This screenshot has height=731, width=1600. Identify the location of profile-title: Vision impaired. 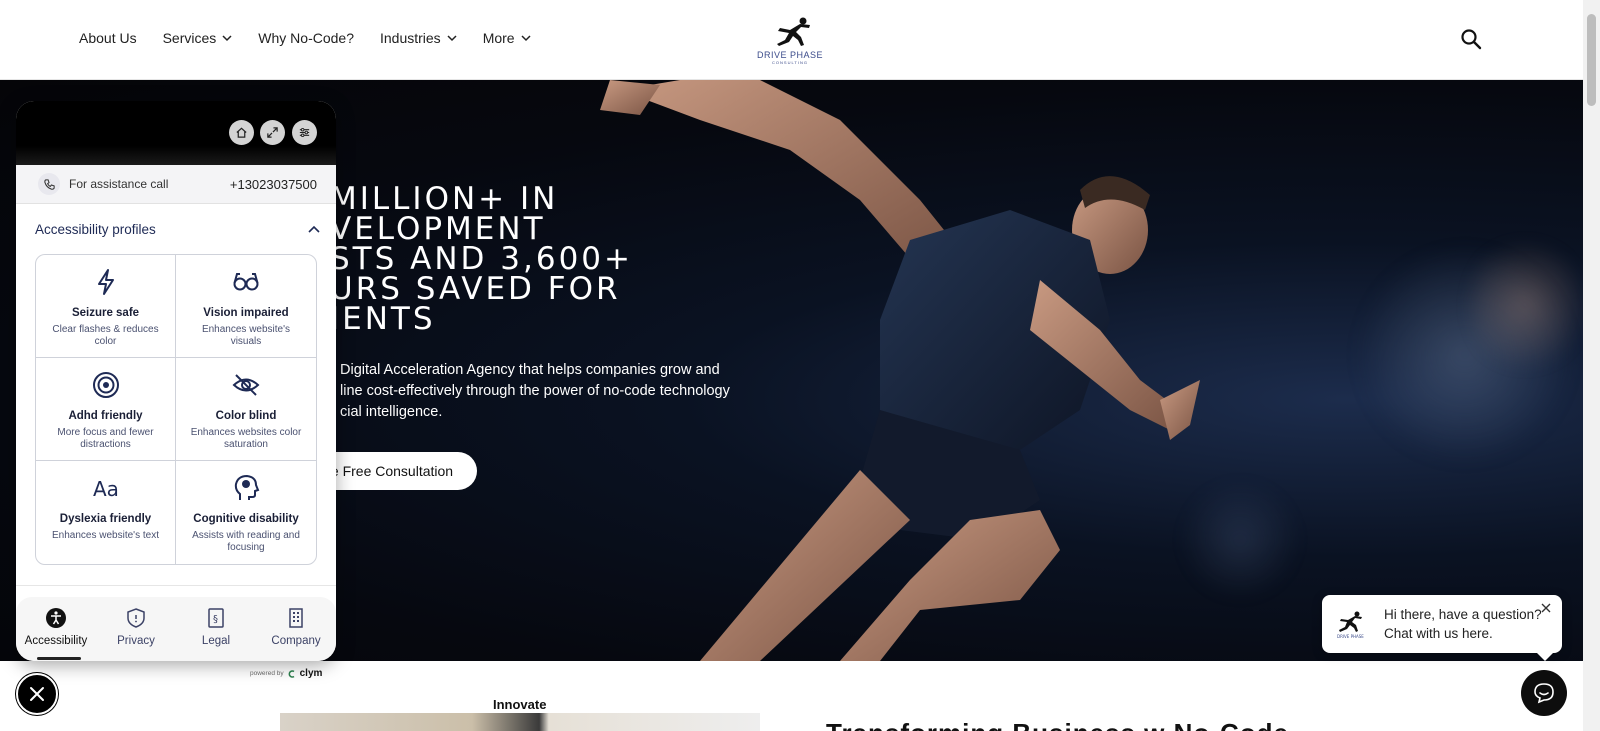
(246, 313).